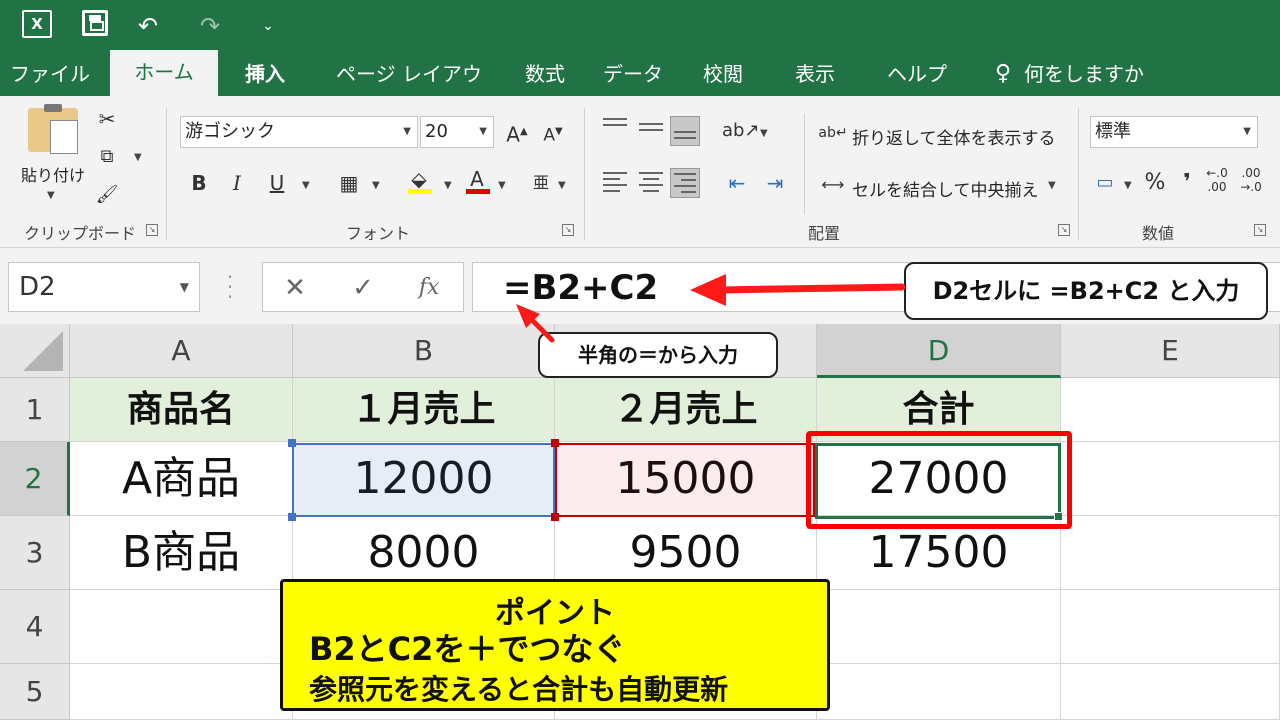 The height and width of the screenshot is (720, 1280). I want to click on copy-dropdown-icon: ▼, so click(138, 157).